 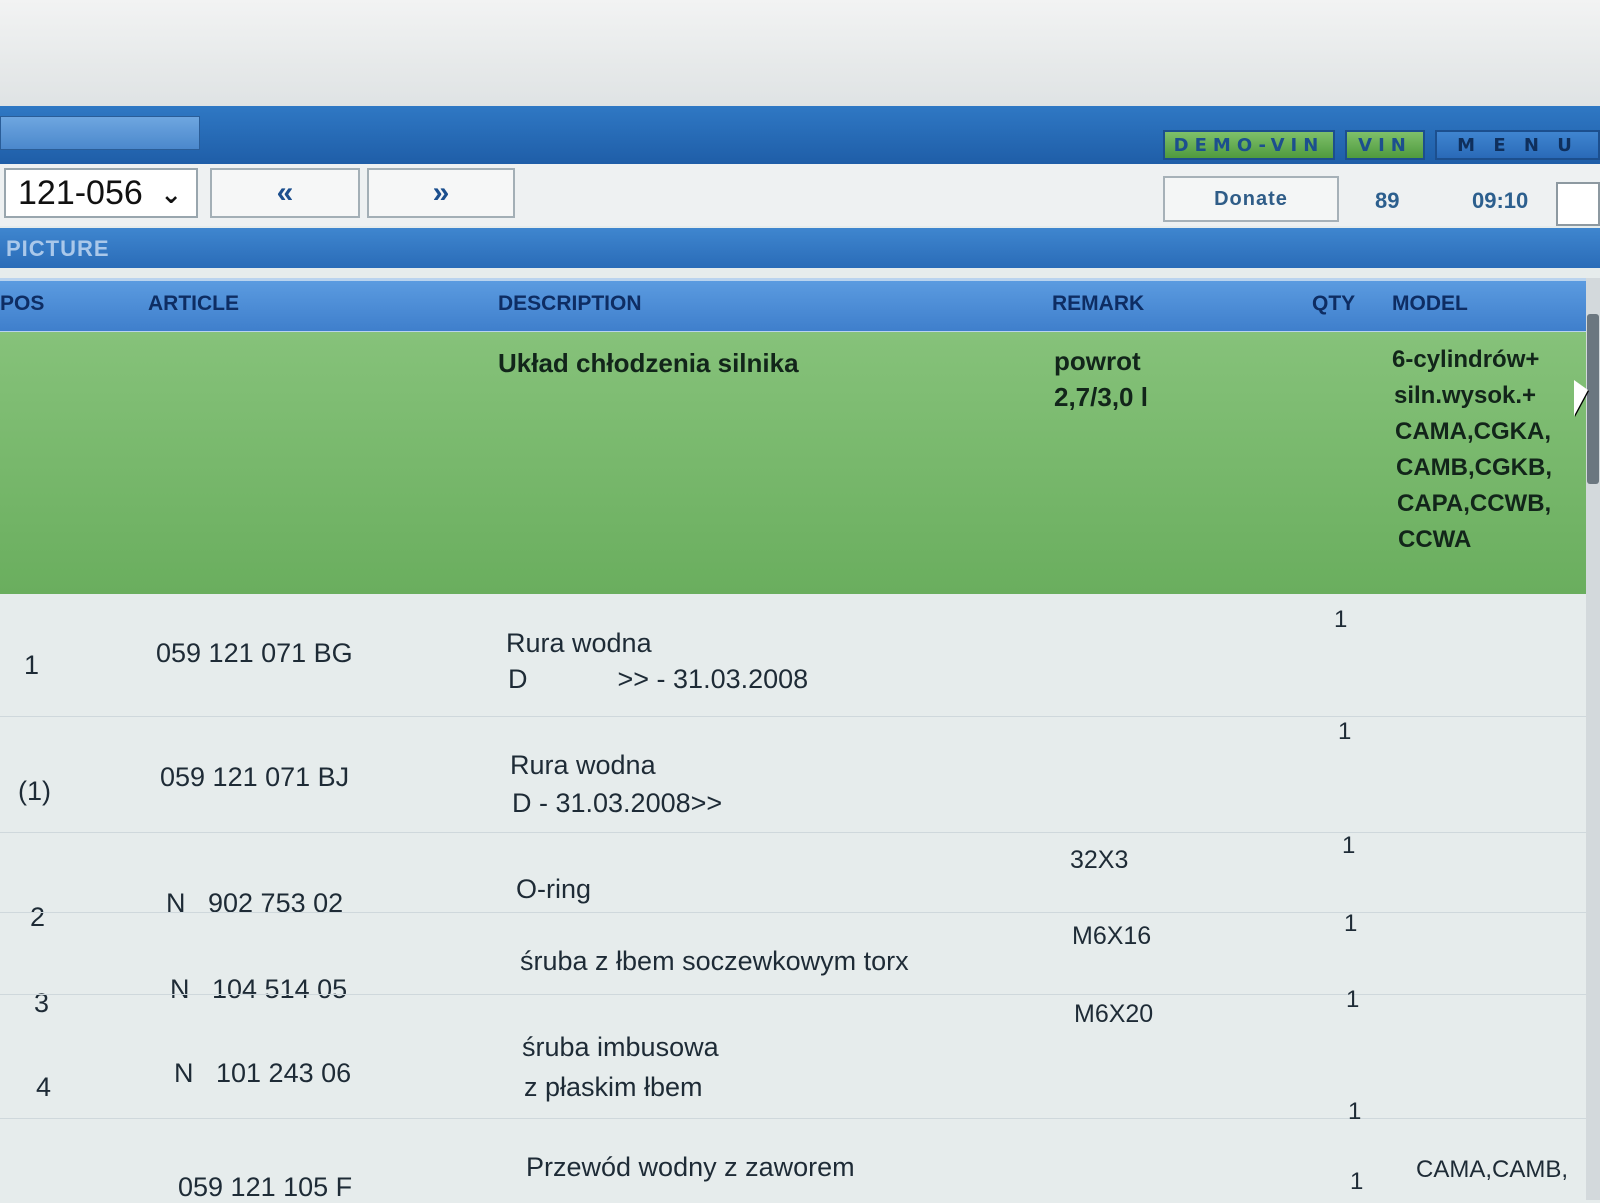 What do you see at coordinates (1385, 145) in the screenshot?
I see `vin-button: VIN` at bounding box center [1385, 145].